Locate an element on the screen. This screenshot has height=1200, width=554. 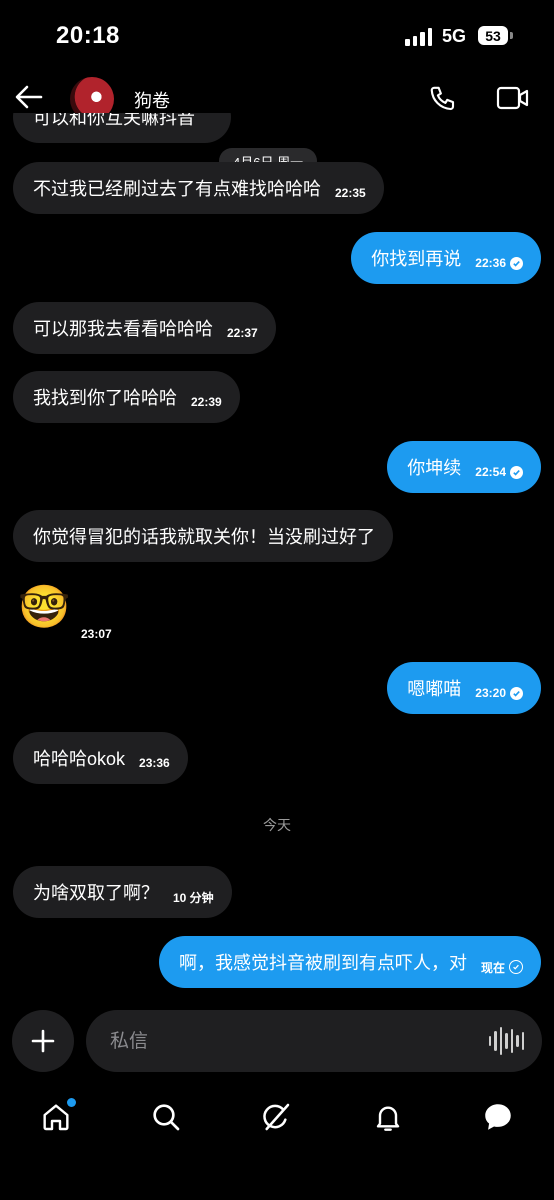
message-text: 为啥双取了啊？ is located at coordinates (96, 893).